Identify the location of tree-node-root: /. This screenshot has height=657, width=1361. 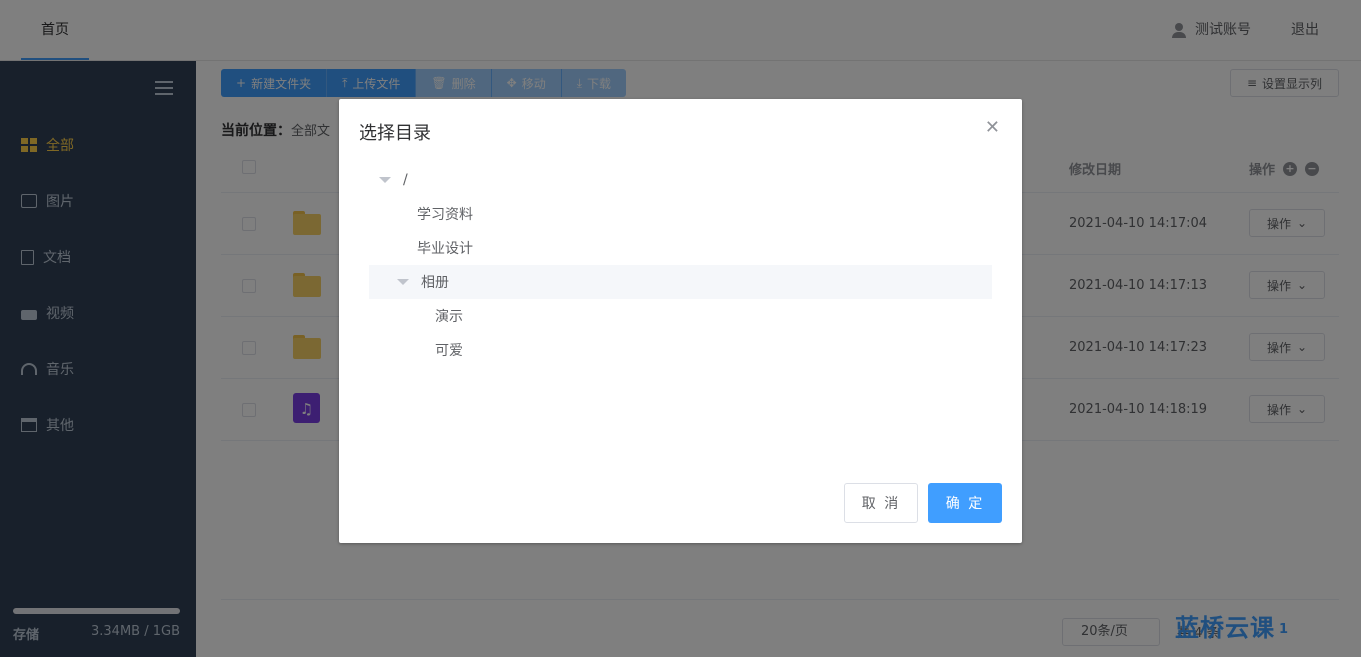
(680, 180).